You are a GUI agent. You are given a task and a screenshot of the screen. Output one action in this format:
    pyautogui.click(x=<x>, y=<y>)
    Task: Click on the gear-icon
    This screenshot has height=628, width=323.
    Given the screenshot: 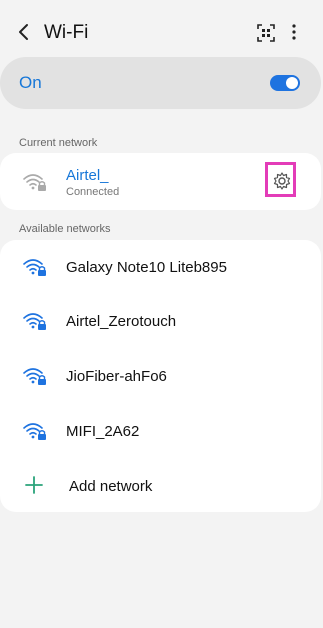 What is the action you would take?
    pyautogui.click(x=282, y=181)
    